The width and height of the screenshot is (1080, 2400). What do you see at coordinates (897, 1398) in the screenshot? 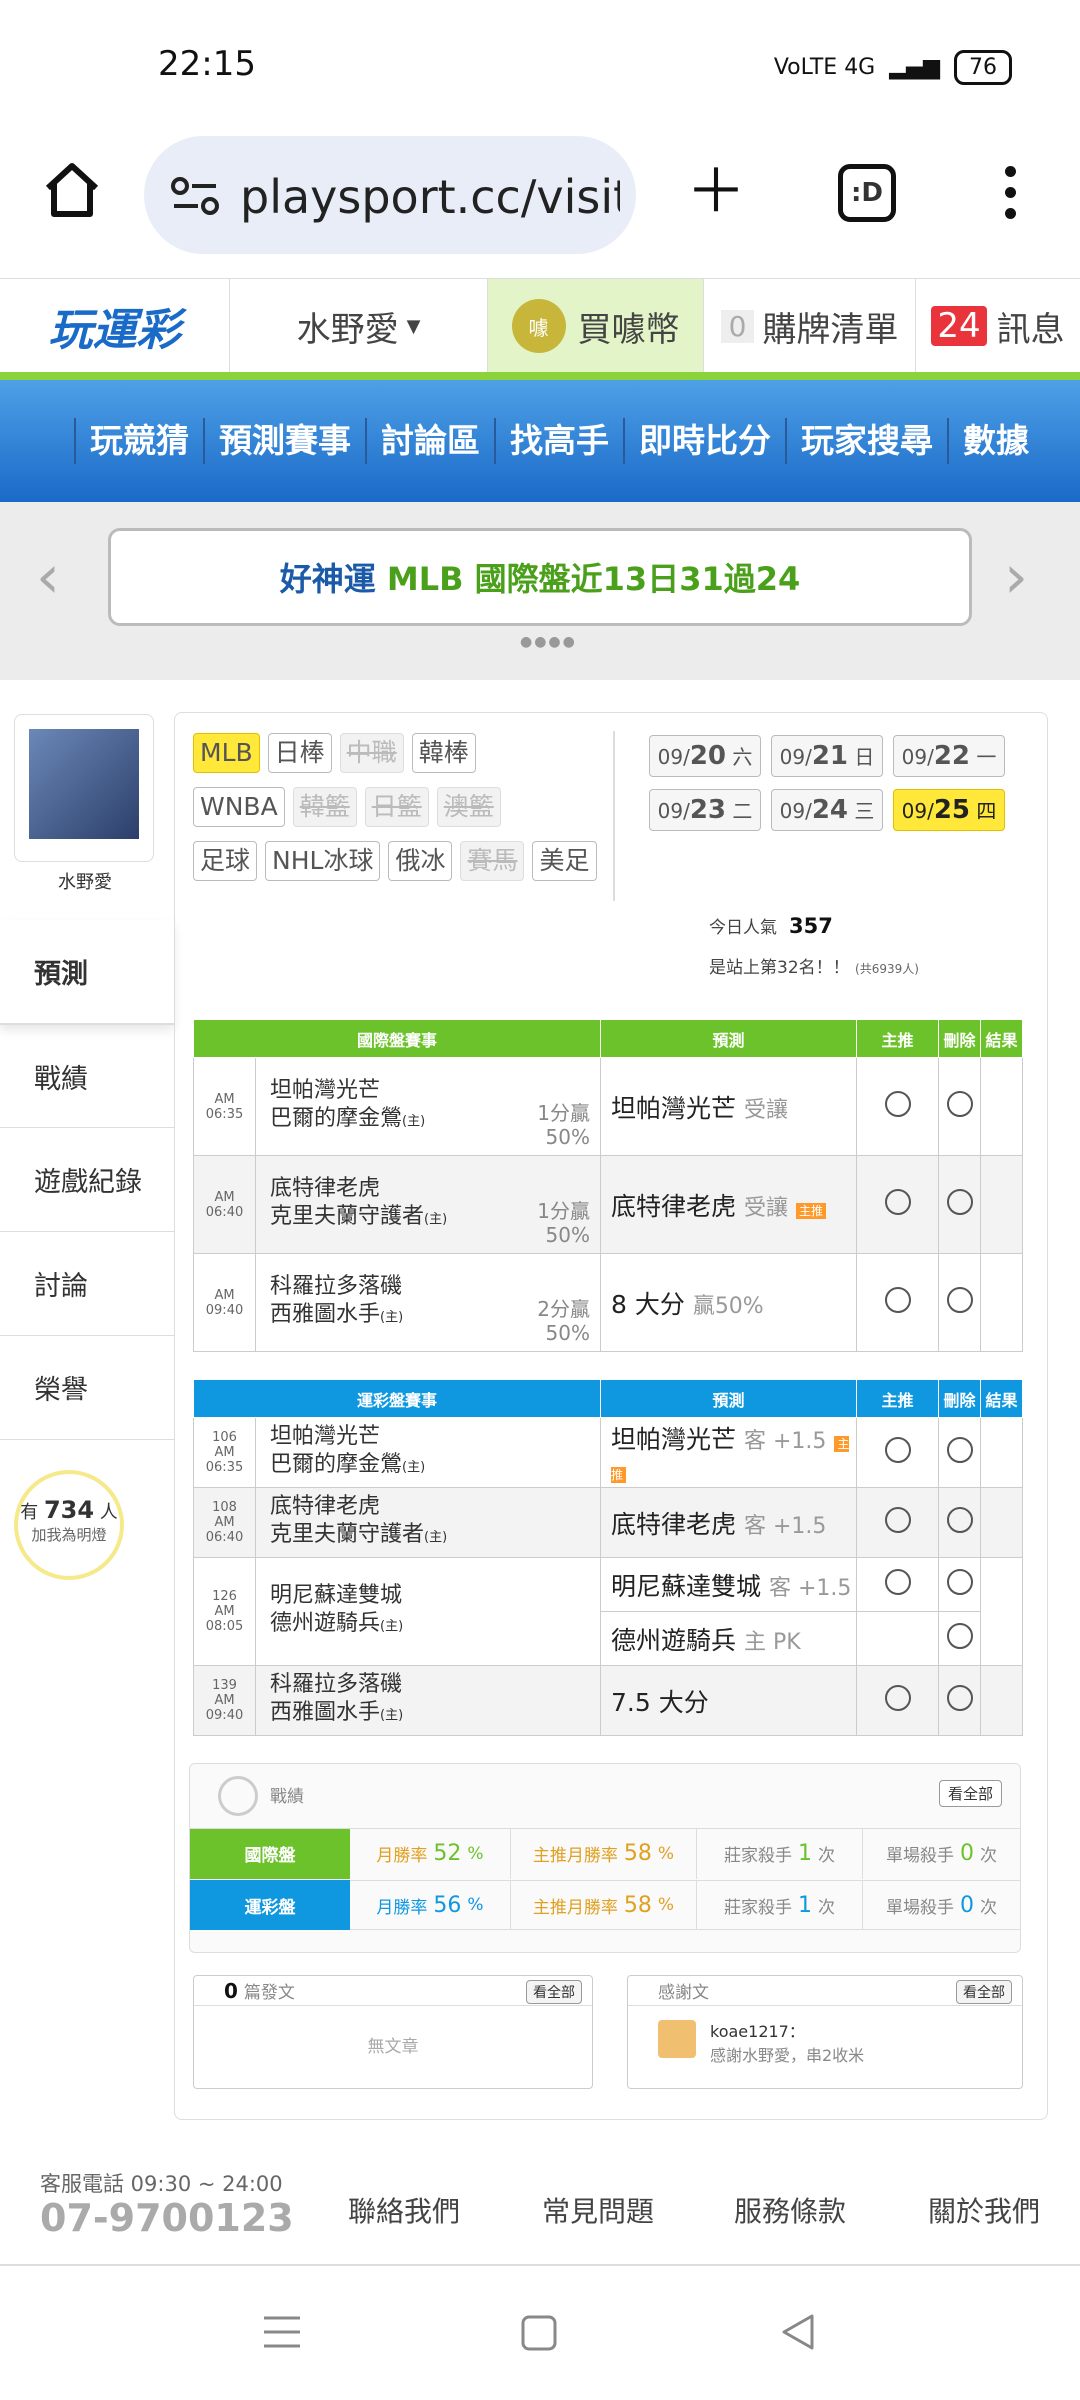
I see `table-header: 主推` at bounding box center [897, 1398].